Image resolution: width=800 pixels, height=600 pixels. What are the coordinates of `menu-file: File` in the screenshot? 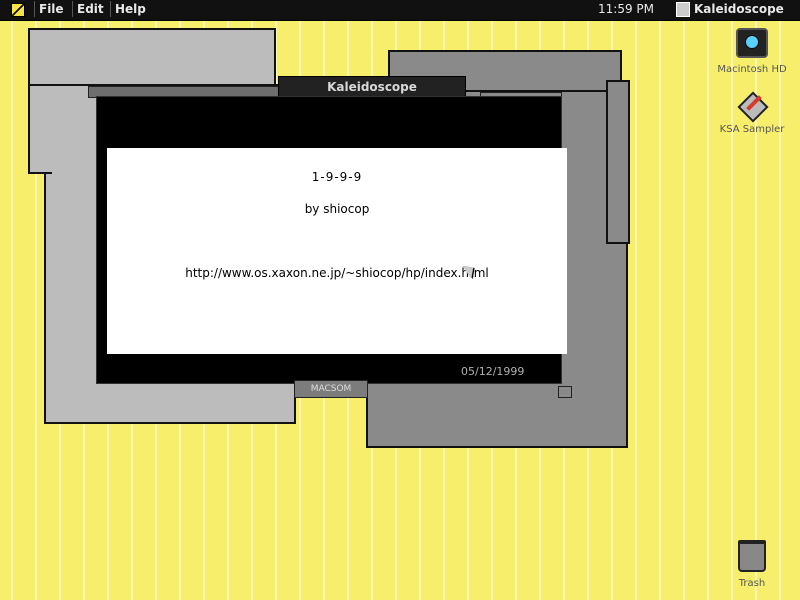 It's located at (51, 9).